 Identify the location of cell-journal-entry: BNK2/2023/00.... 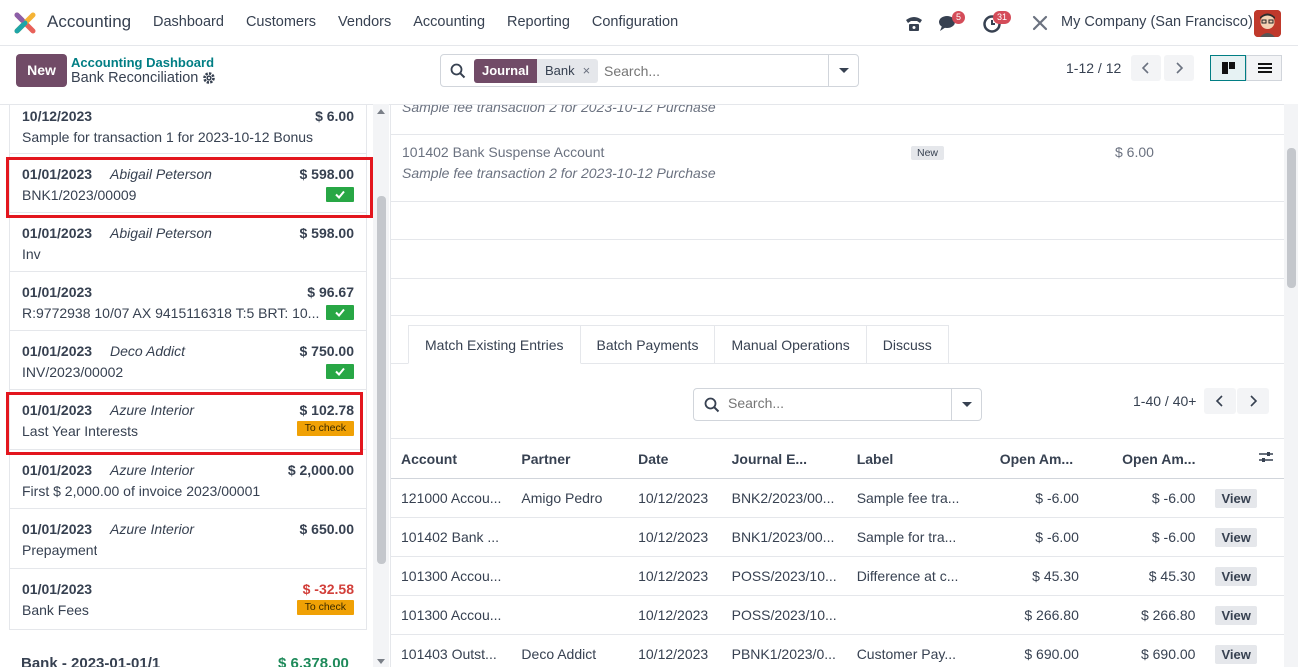
(784, 498).